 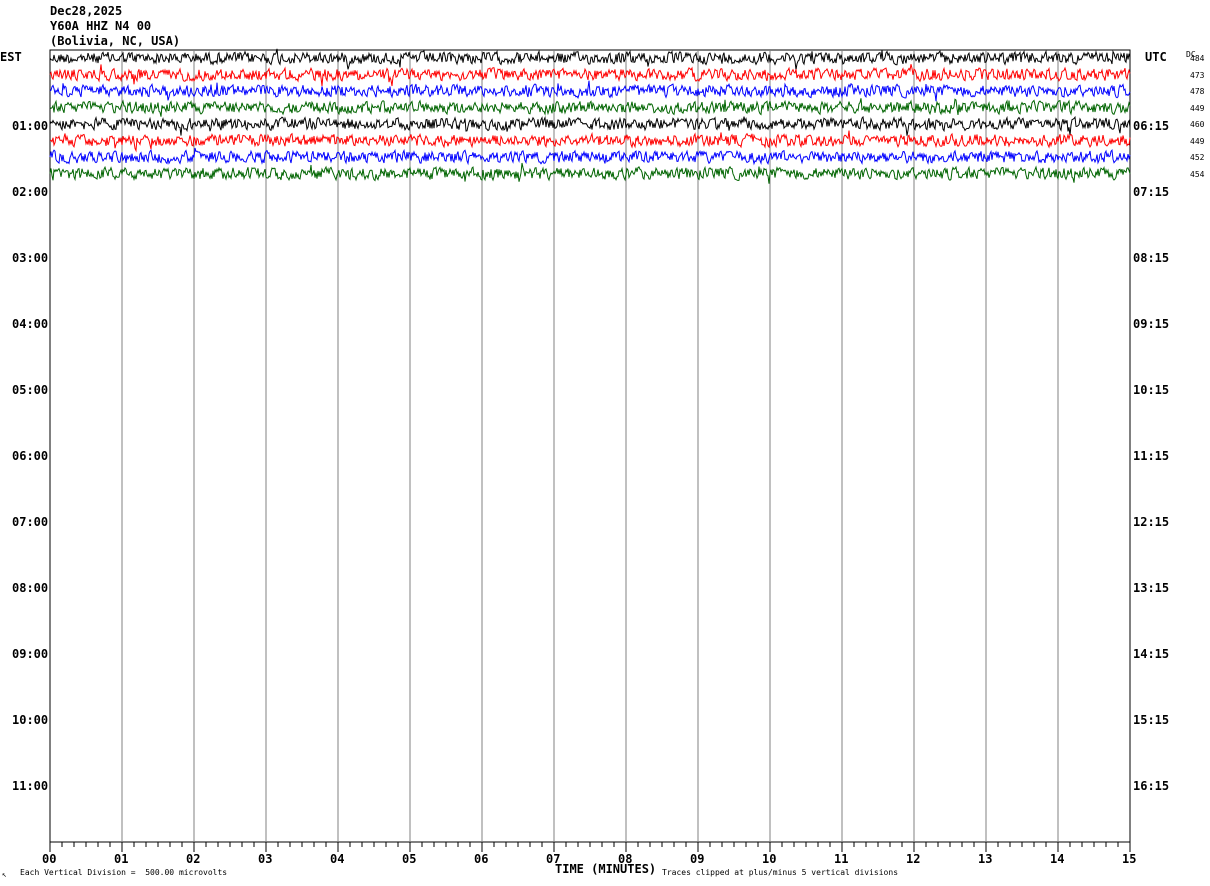 I want to click on x-tick-label: 09, so click(x=697, y=859).